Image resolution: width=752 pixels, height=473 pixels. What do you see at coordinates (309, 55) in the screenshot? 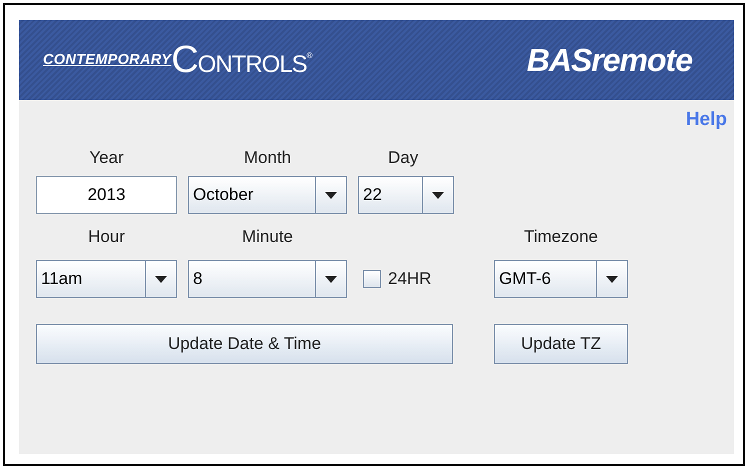
I see `trademark-mark: ®` at bounding box center [309, 55].